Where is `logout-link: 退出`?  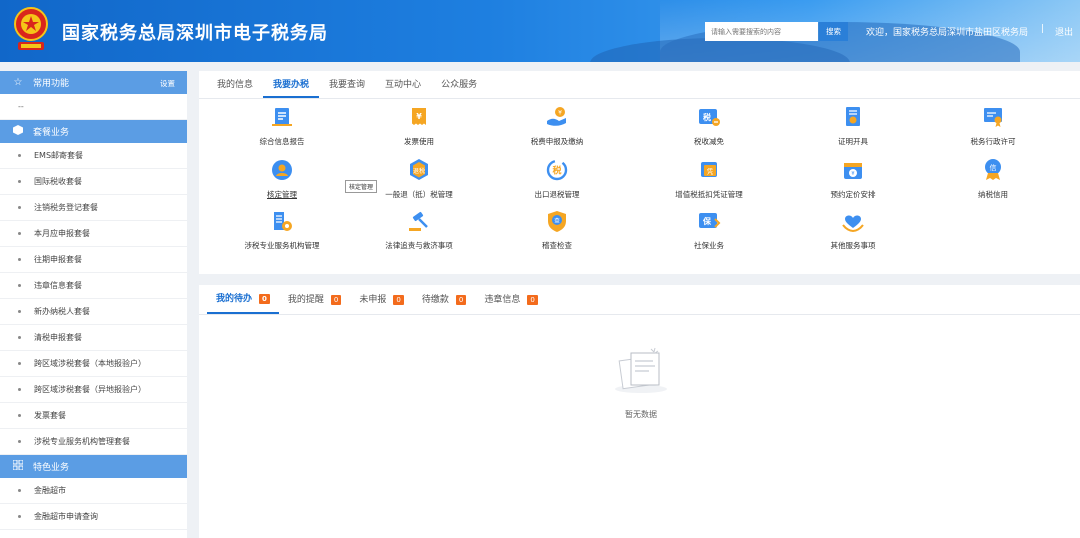 logout-link: 退出 is located at coordinates (1064, 31).